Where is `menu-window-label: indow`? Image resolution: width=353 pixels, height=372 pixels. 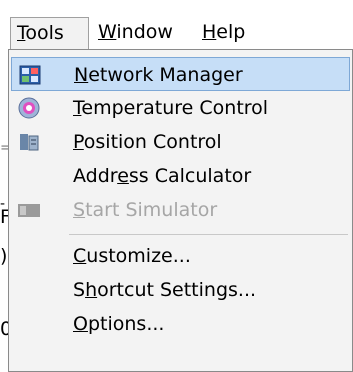 menu-window-label: indow is located at coordinates (144, 32).